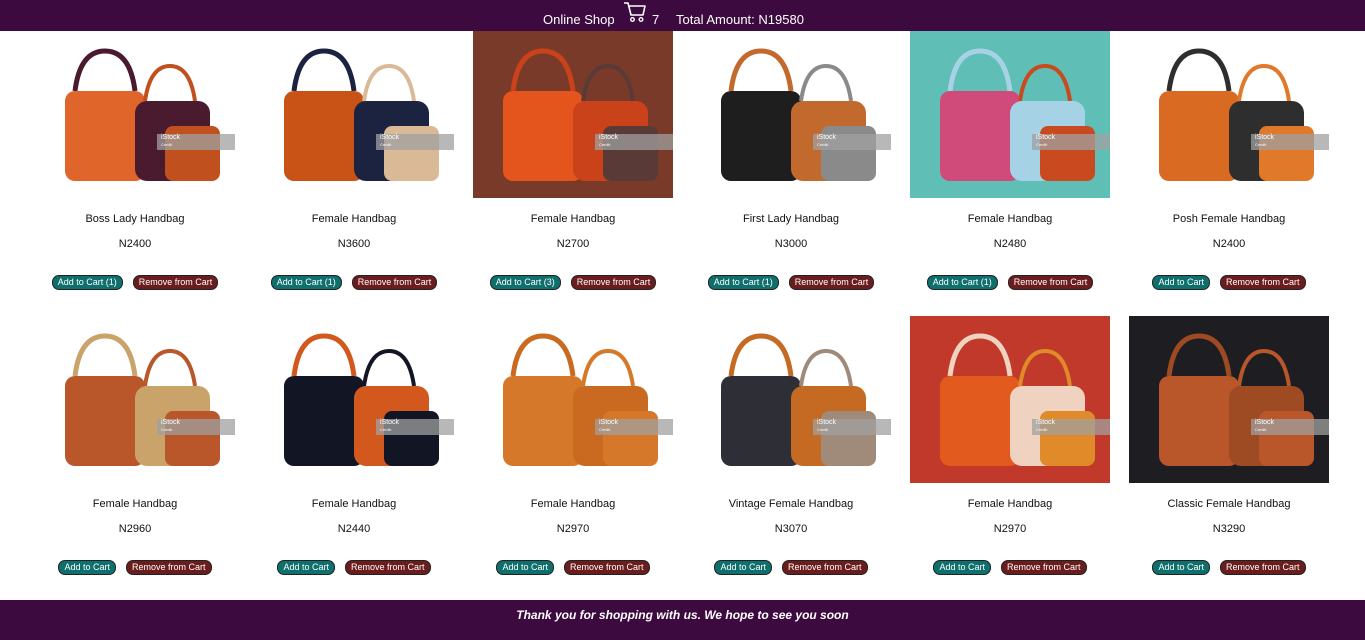 The height and width of the screenshot is (640, 1365). I want to click on product-price: N3000, so click(791, 244).